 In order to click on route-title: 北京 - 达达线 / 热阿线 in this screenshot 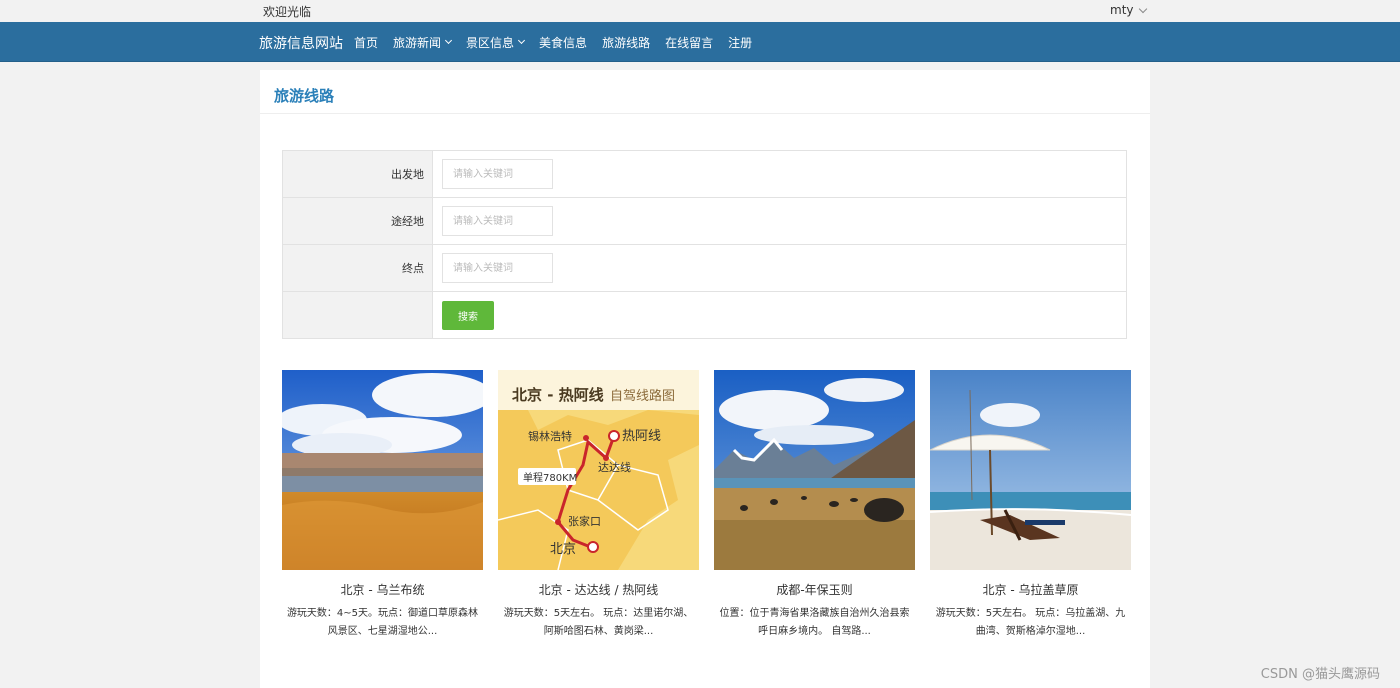, I will do `click(598, 589)`.